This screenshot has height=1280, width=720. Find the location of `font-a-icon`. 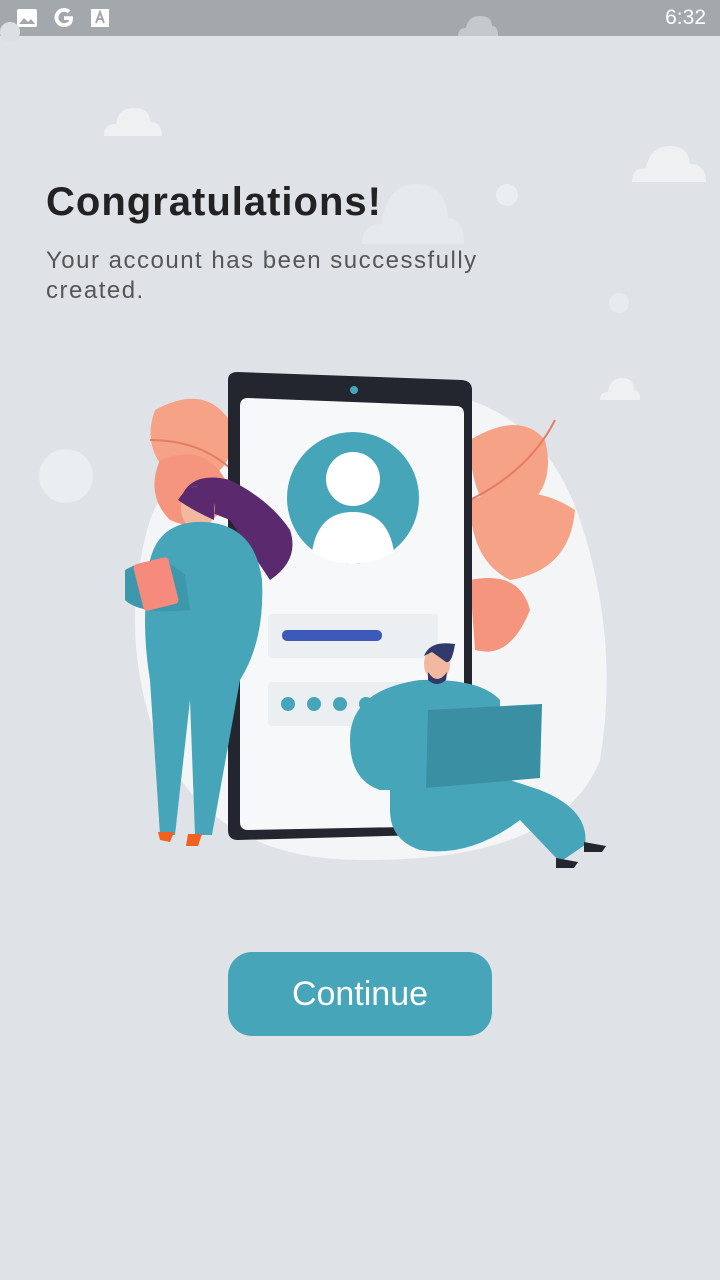

font-a-icon is located at coordinates (100, 18).